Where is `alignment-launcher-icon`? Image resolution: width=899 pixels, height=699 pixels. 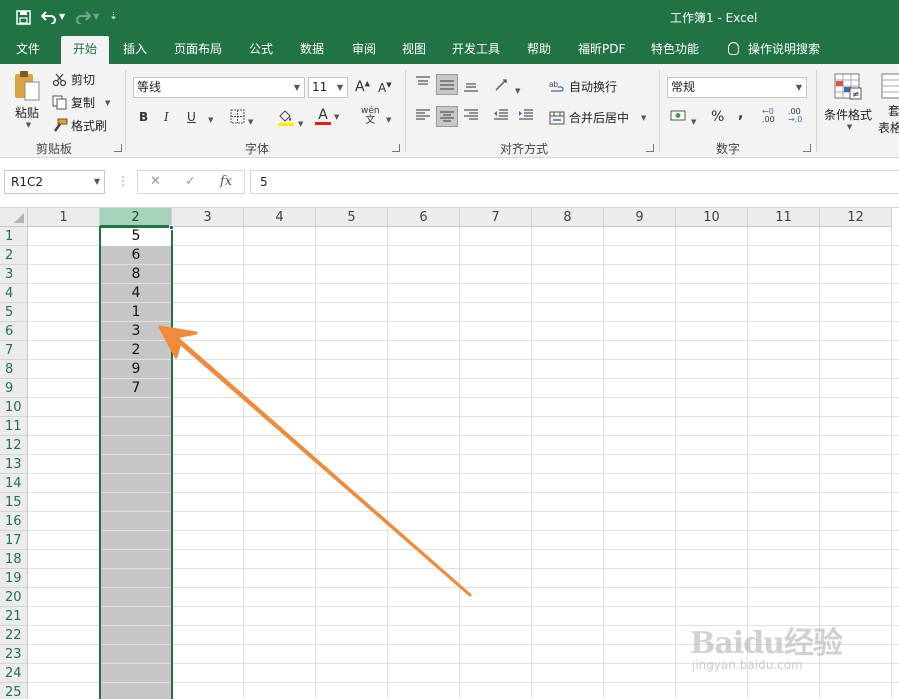
alignment-launcher-icon is located at coordinates (650, 148).